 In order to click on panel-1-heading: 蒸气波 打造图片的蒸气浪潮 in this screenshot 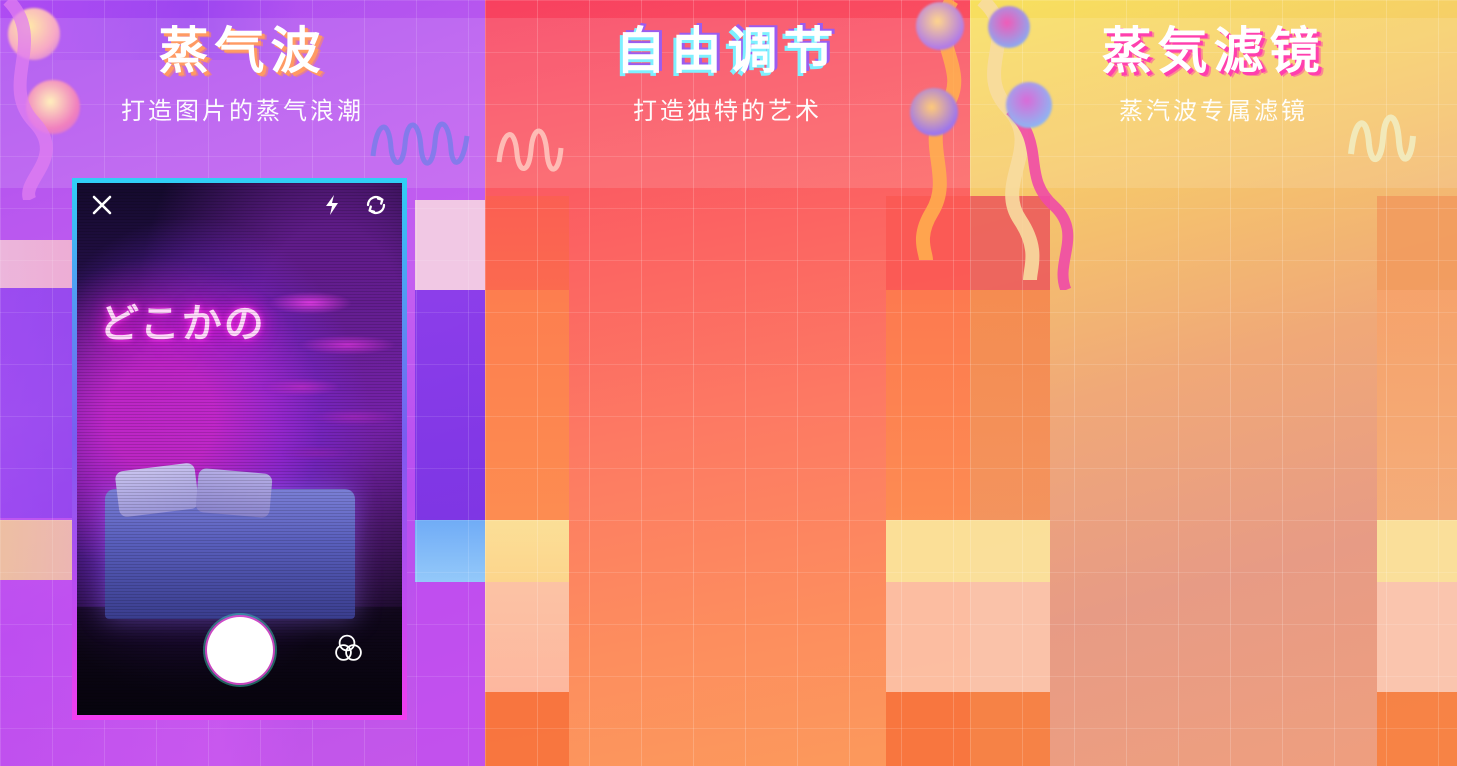, I will do `click(242, 74)`.